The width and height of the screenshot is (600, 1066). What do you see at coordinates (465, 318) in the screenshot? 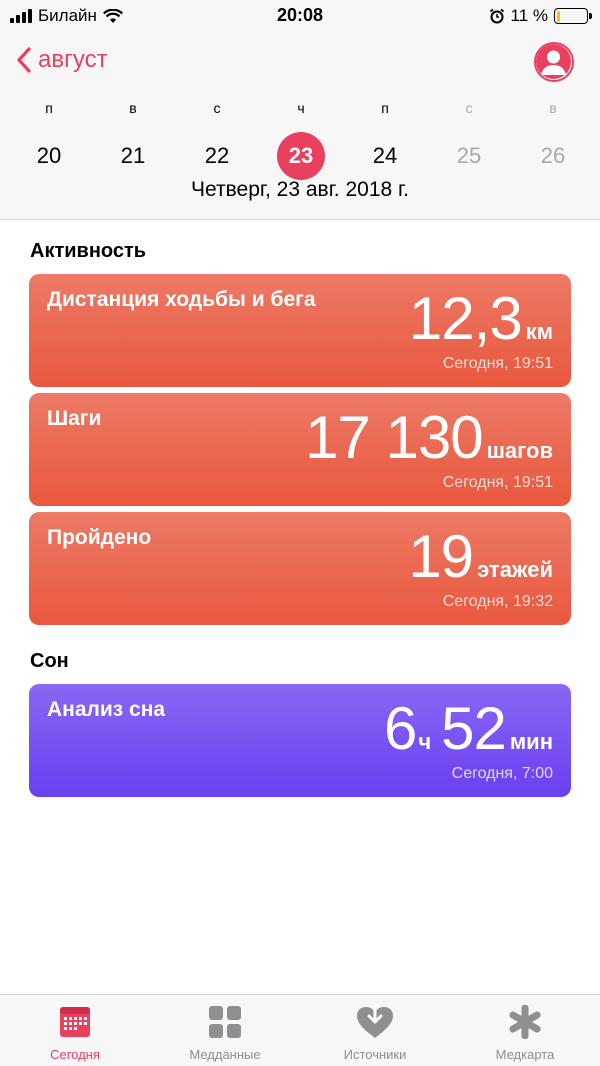
I see `card-number: 12,3` at bounding box center [465, 318].